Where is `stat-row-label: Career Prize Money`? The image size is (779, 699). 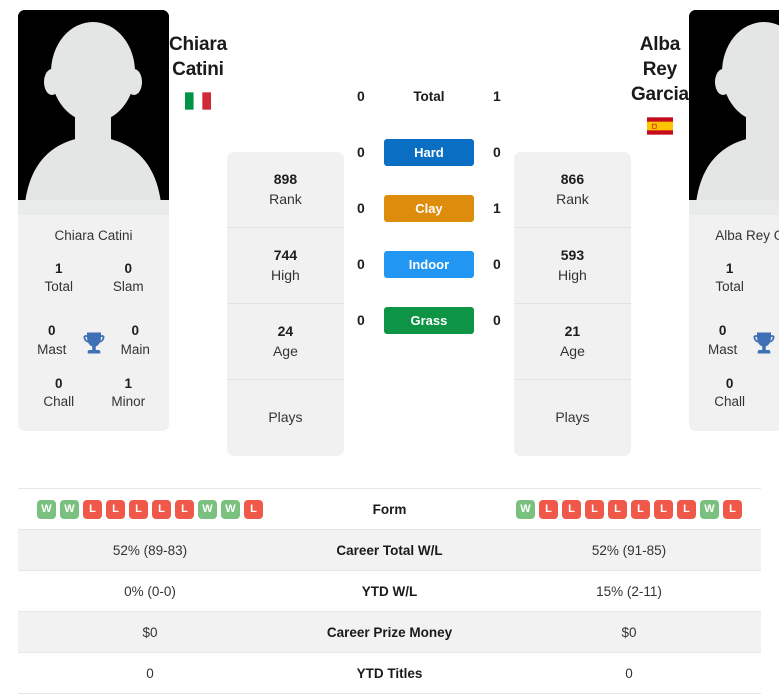 stat-row-label: Career Prize Money is located at coordinates (389, 632).